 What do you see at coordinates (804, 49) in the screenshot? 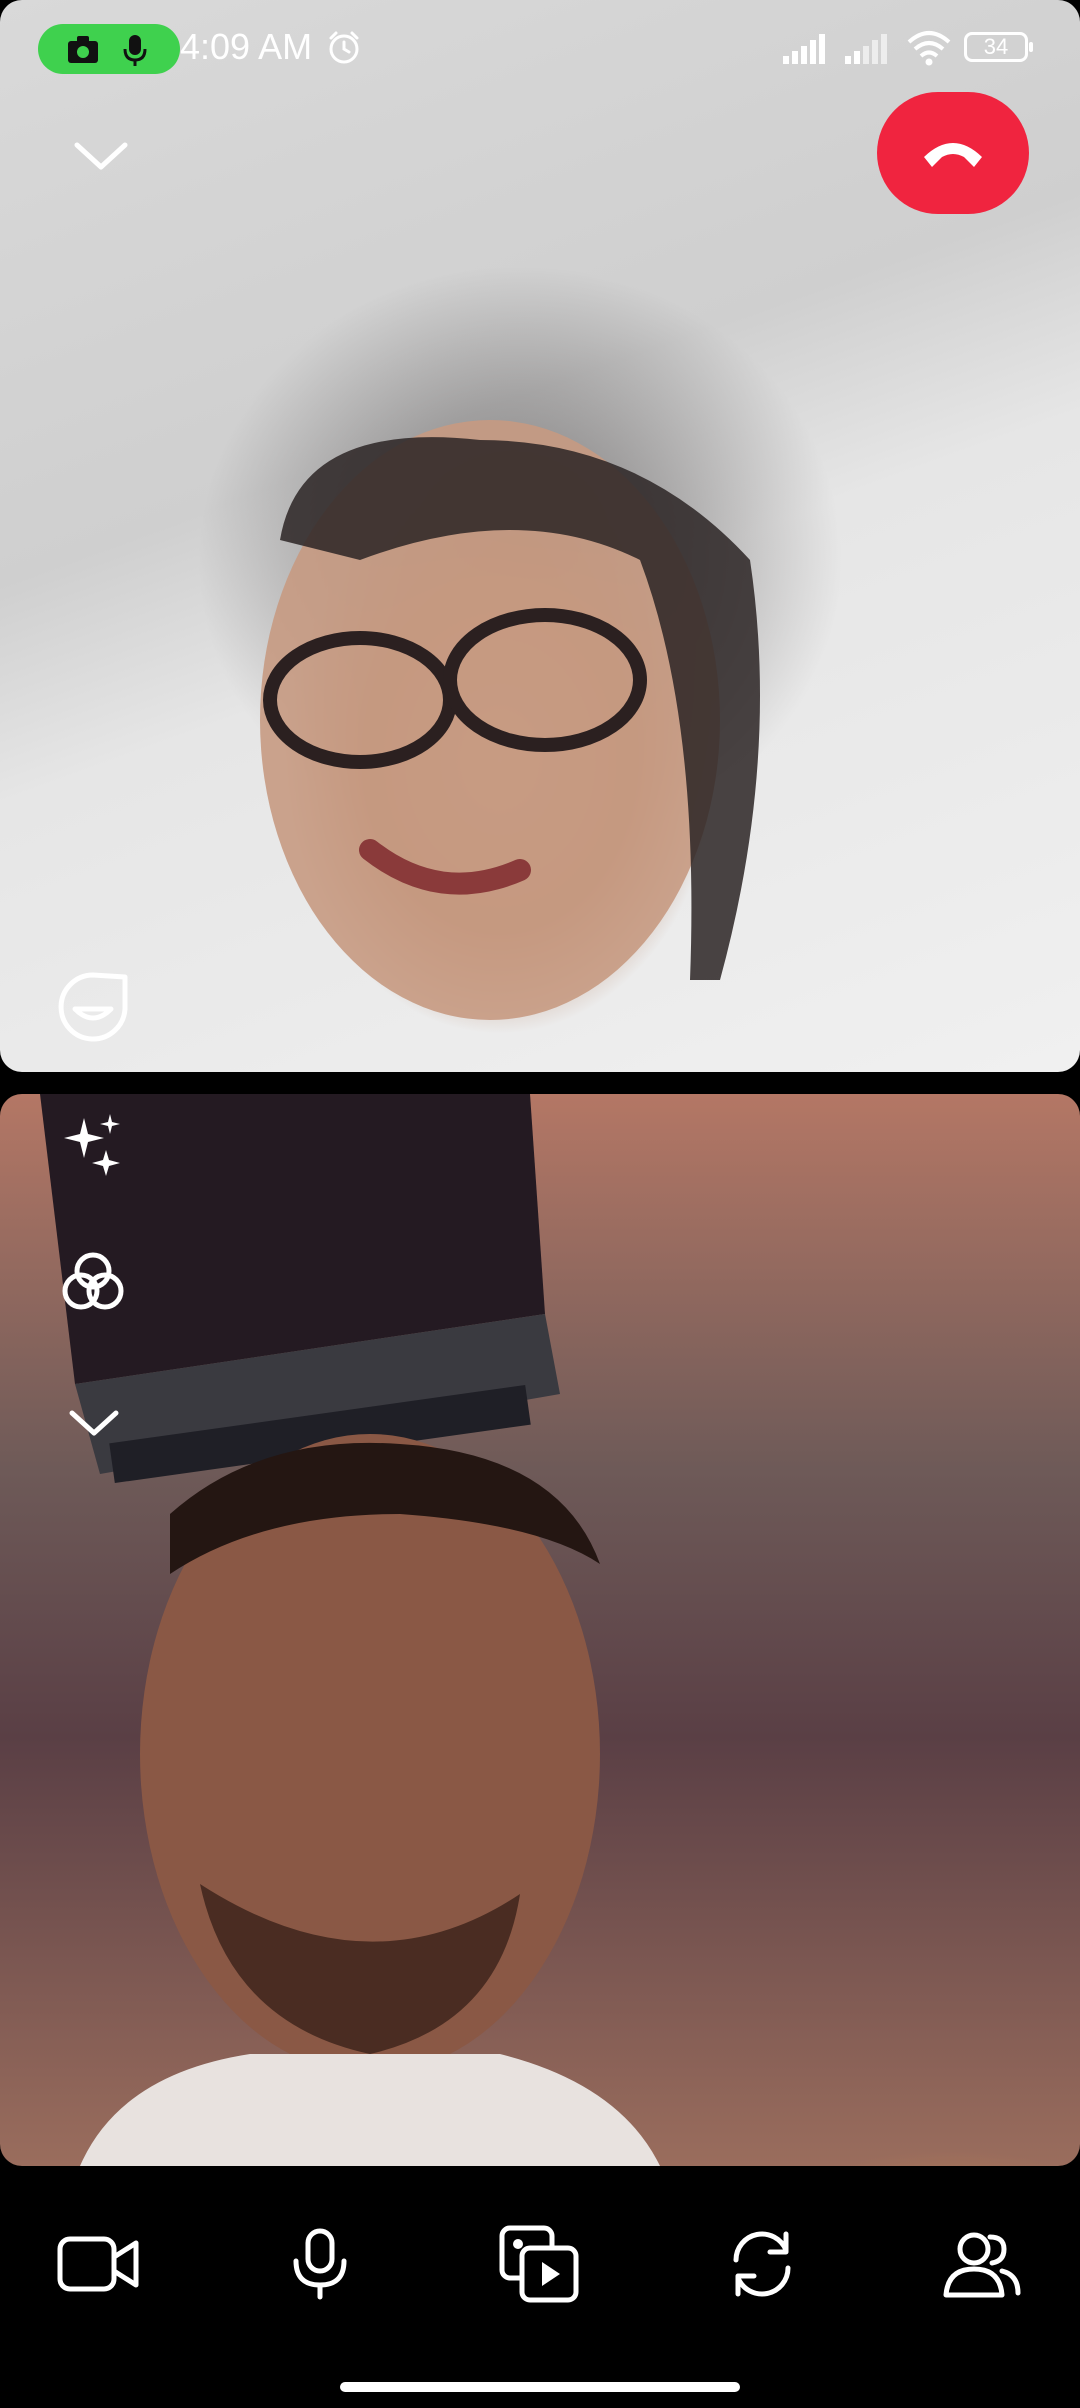
I see `signal-strength-icon` at bounding box center [804, 49].